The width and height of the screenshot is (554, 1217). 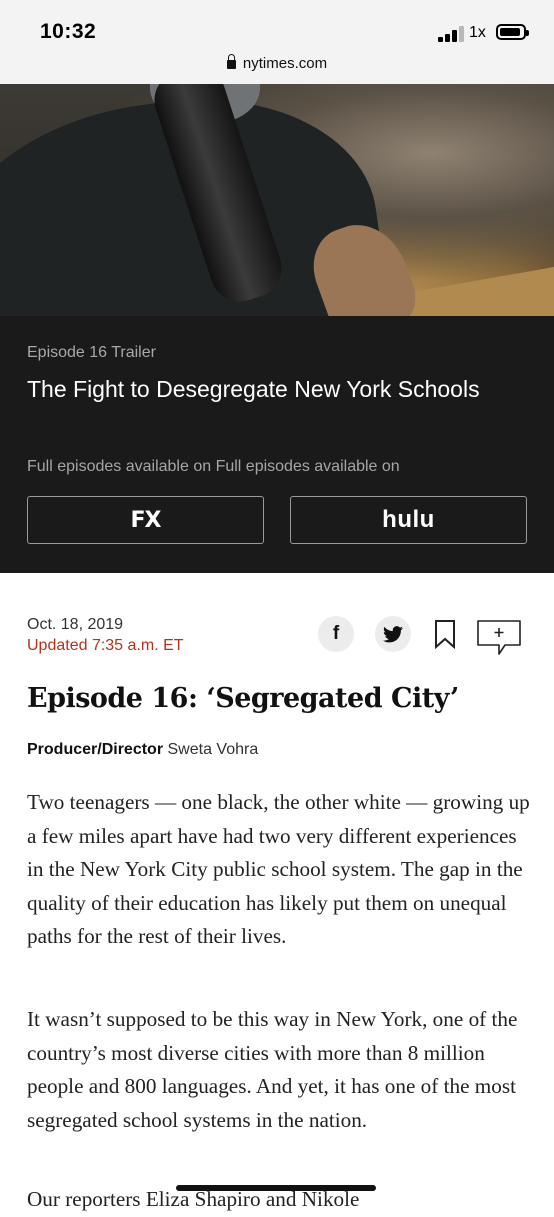 I want to click on byline: Producer/Director Sweta Vohra, so click(x=142, y=750).